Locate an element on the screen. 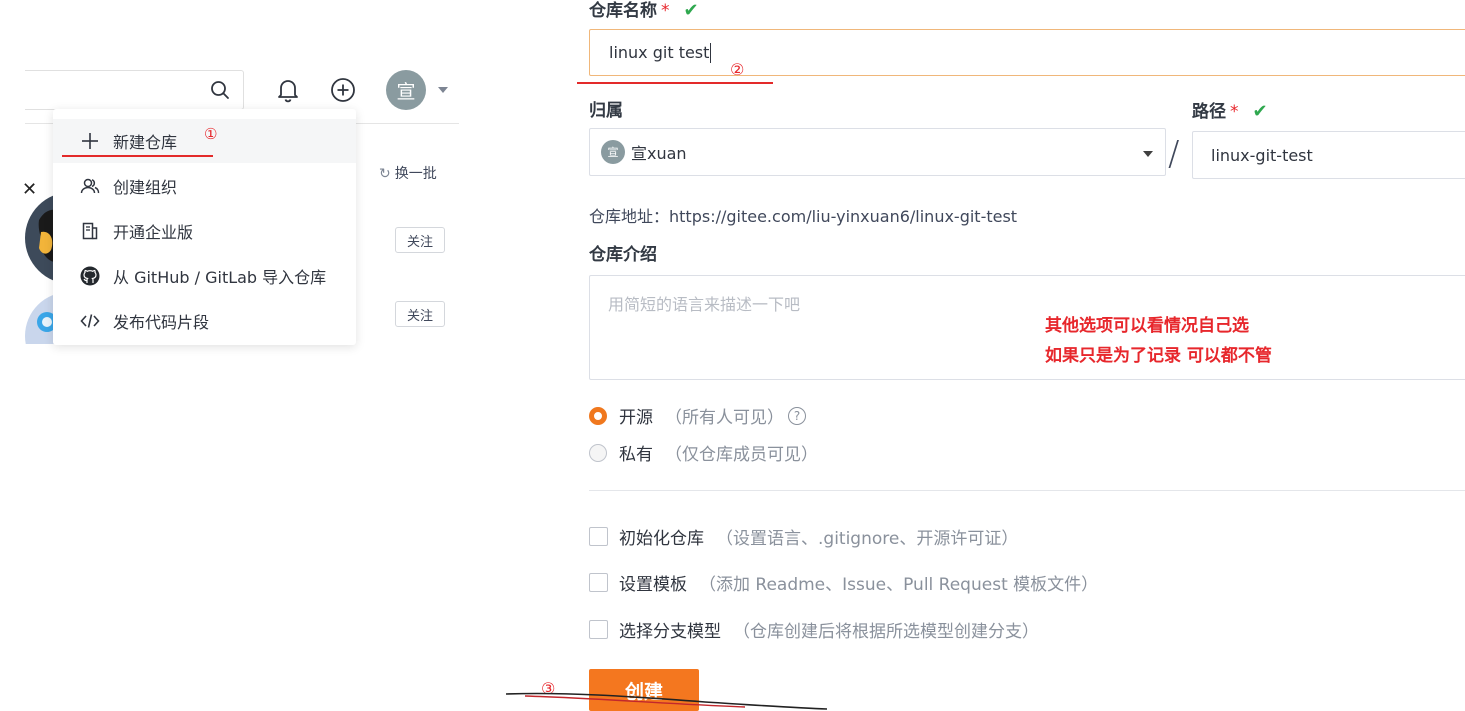 This screenshot has width=1465, height=711. intro-textarea: 用简短的语言来描述一下吧 其他选项可以看情况自己选 如果只是为了记录 可以都不管 is located at coordinates (1027, 327).